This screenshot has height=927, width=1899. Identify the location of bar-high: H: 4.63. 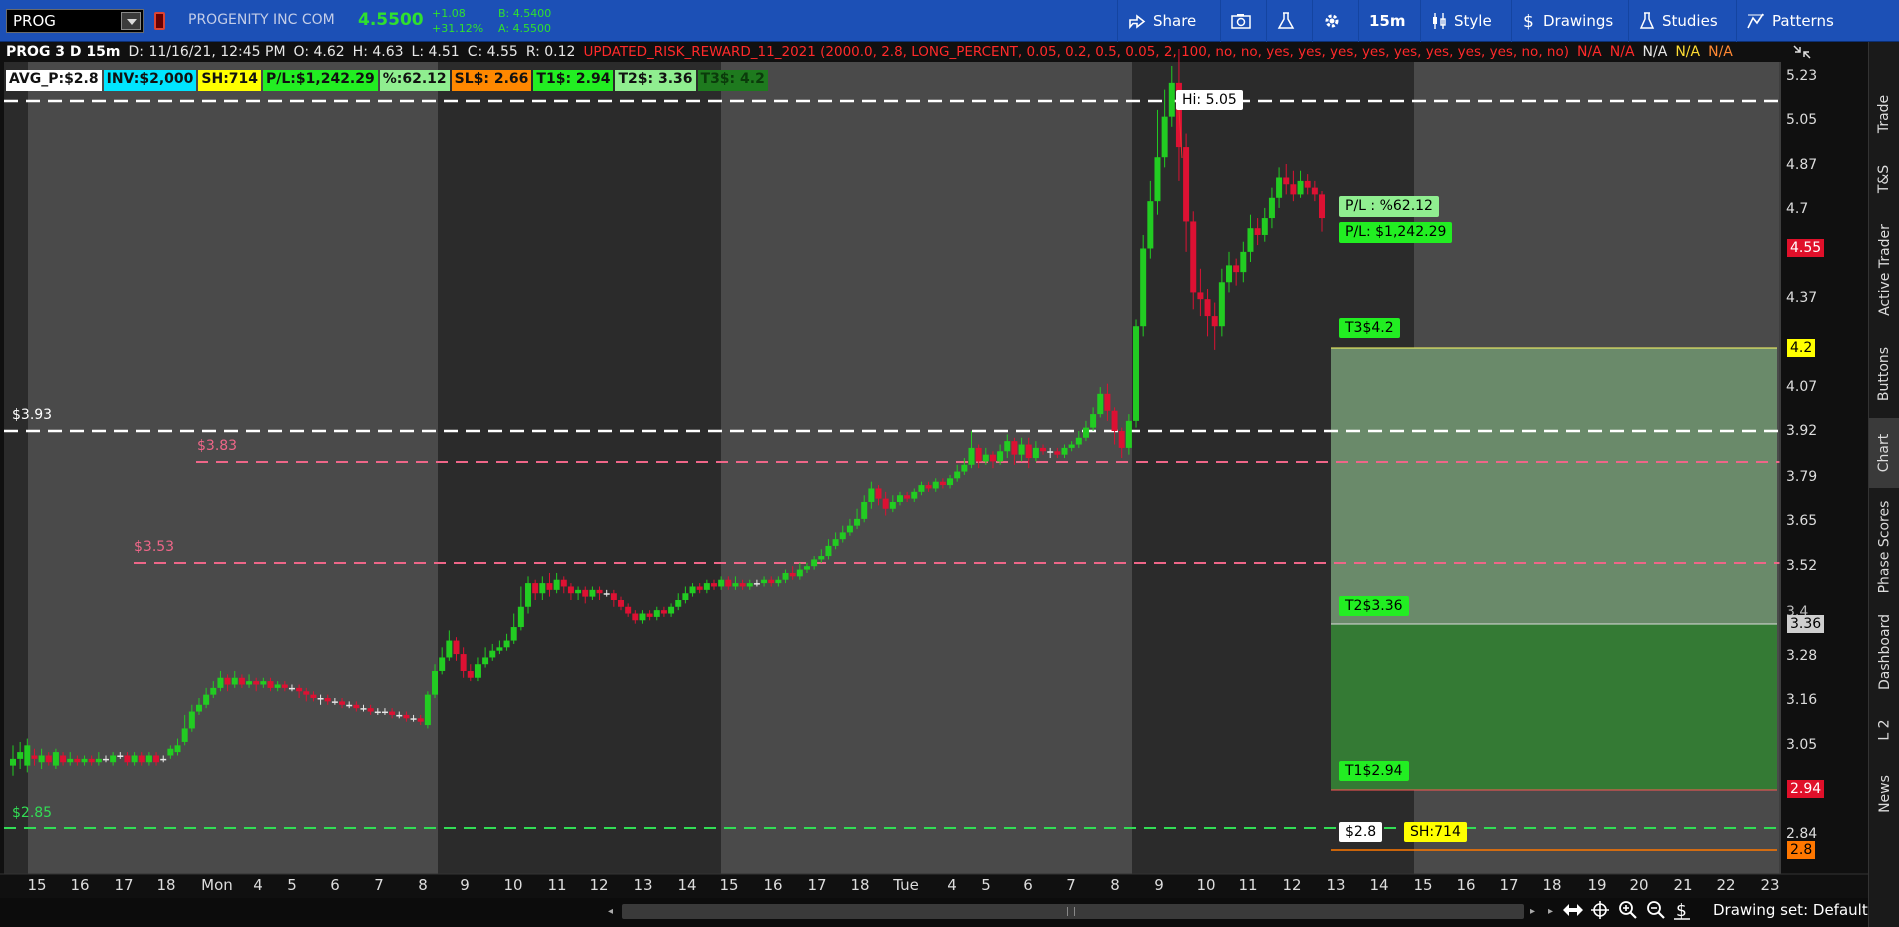
(378, 52).